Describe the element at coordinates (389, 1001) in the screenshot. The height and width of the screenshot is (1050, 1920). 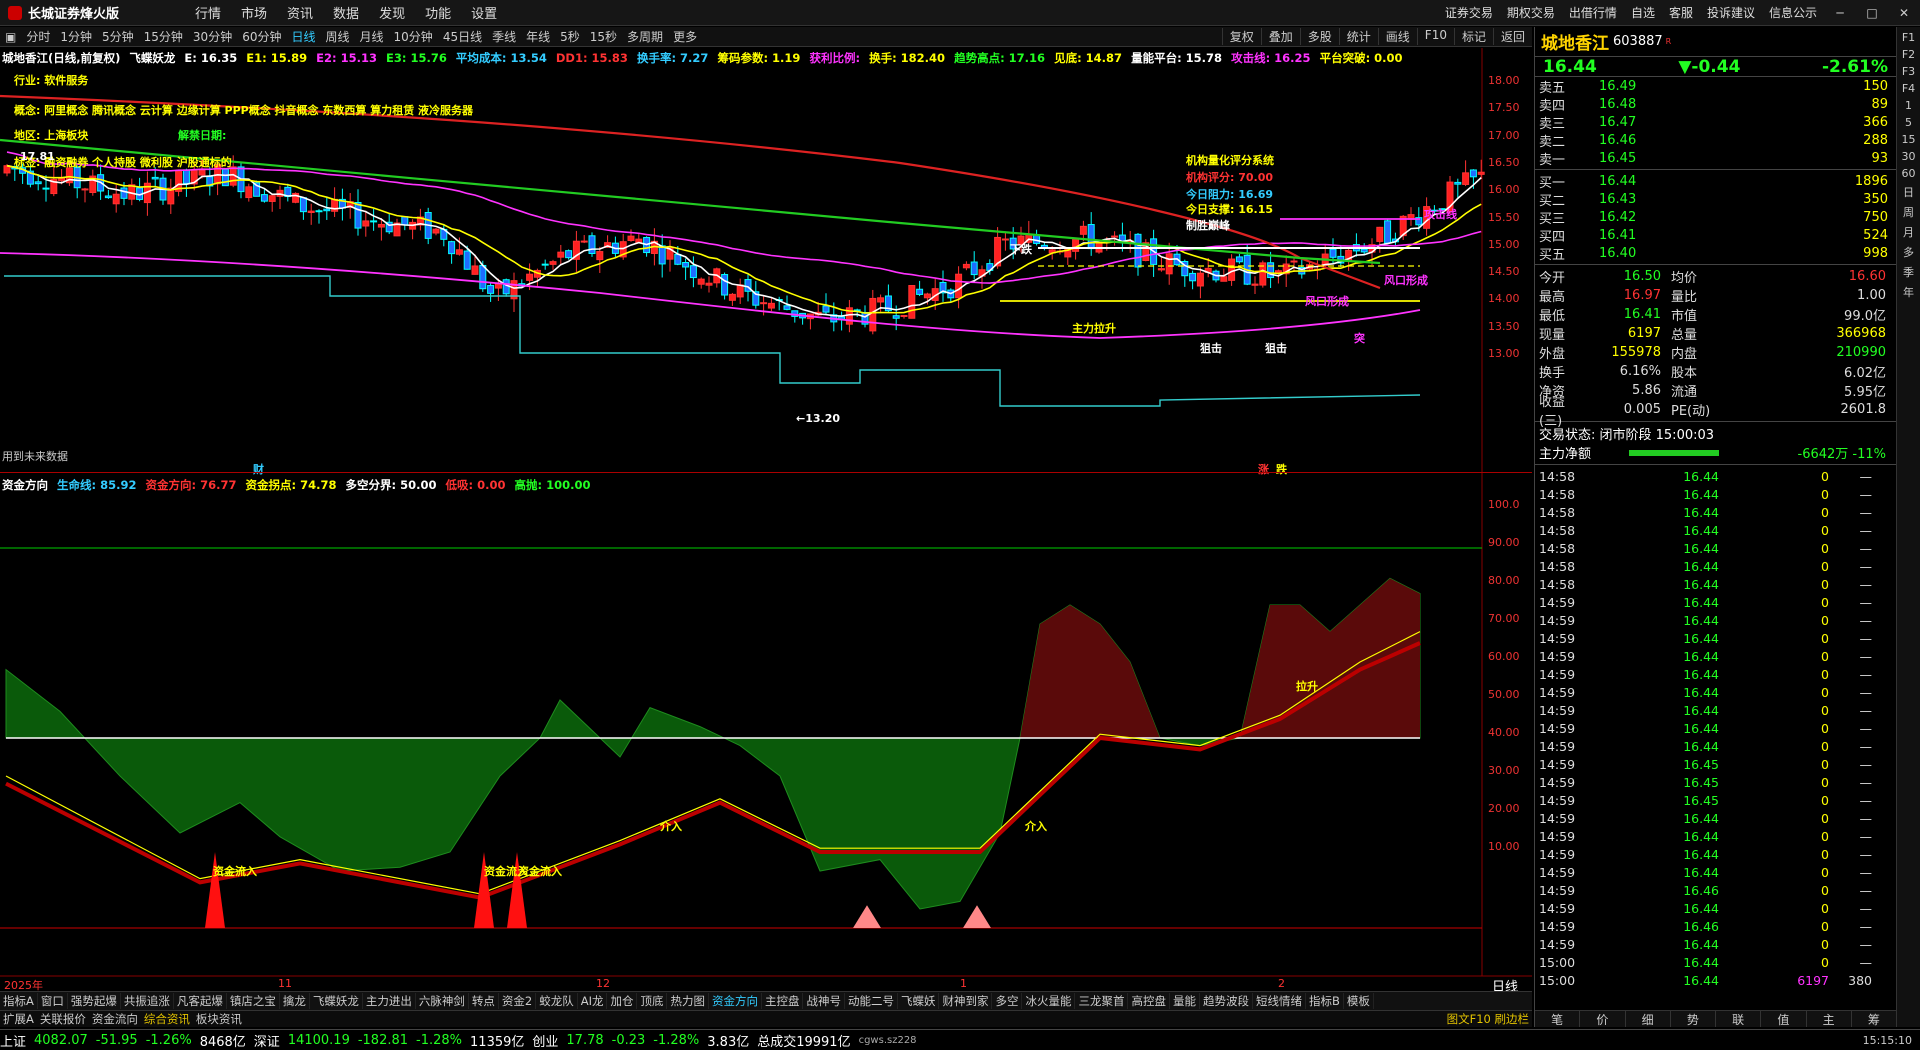
I see `indicator-tab-8: 主力进出` at that location.